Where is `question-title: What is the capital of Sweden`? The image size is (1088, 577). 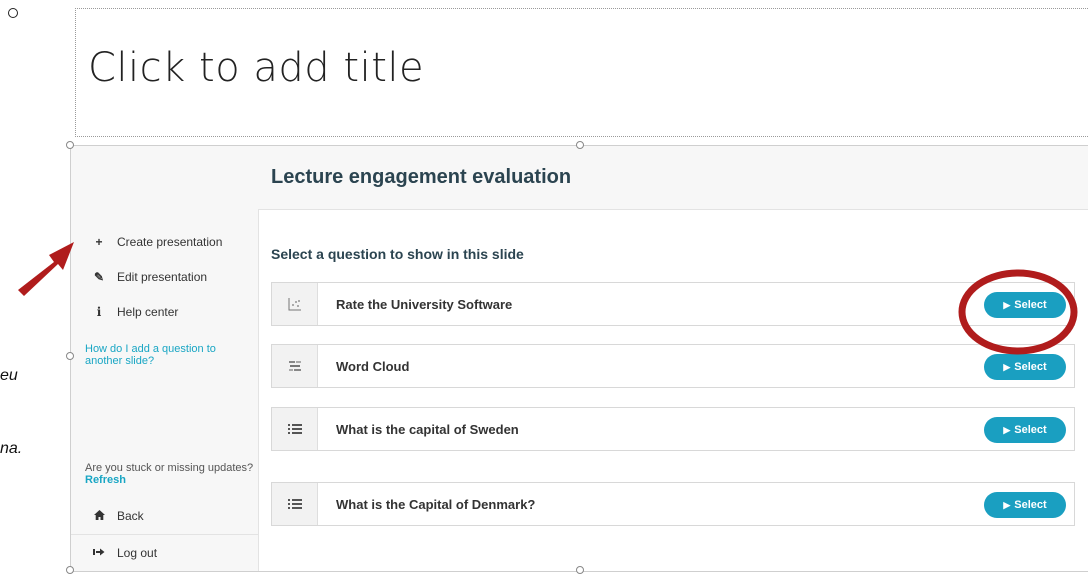
question-title: What is the capital of Sweden is located at coordinates (427, 429).